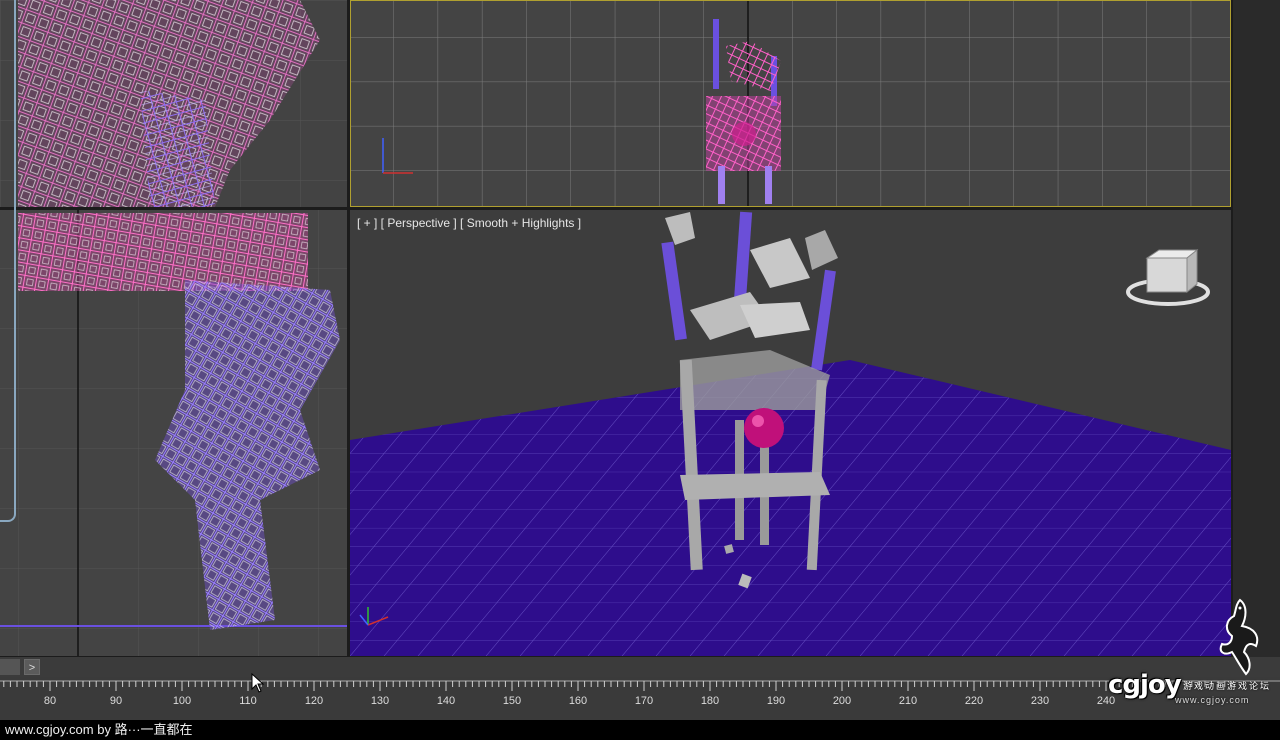  I want to click on timeline-tick-label: 90, so click(116, 701).